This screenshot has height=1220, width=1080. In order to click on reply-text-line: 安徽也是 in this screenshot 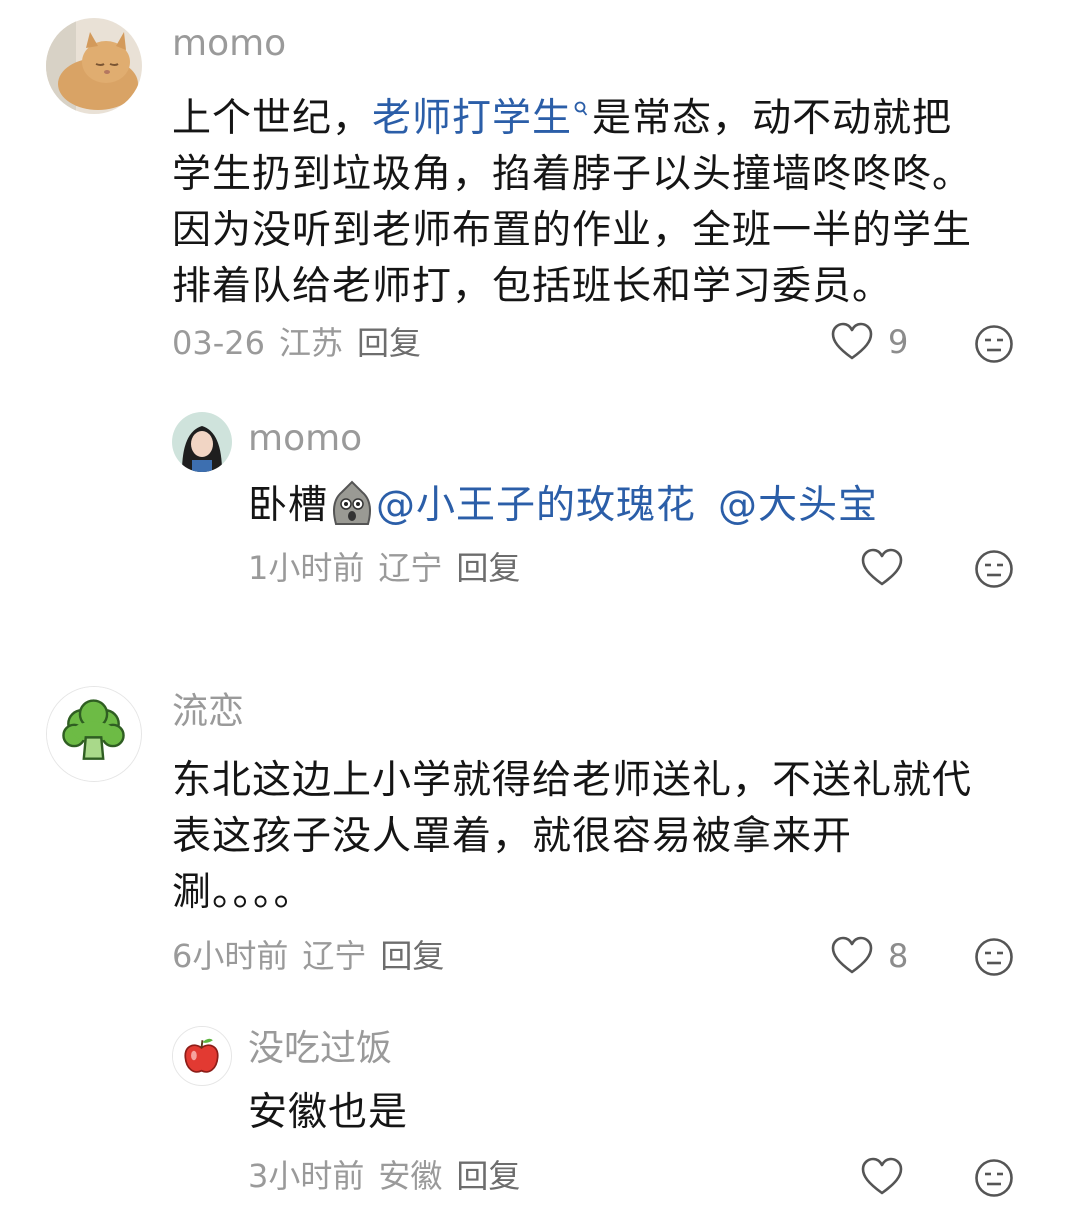, I will do `click(328, 1112)`.